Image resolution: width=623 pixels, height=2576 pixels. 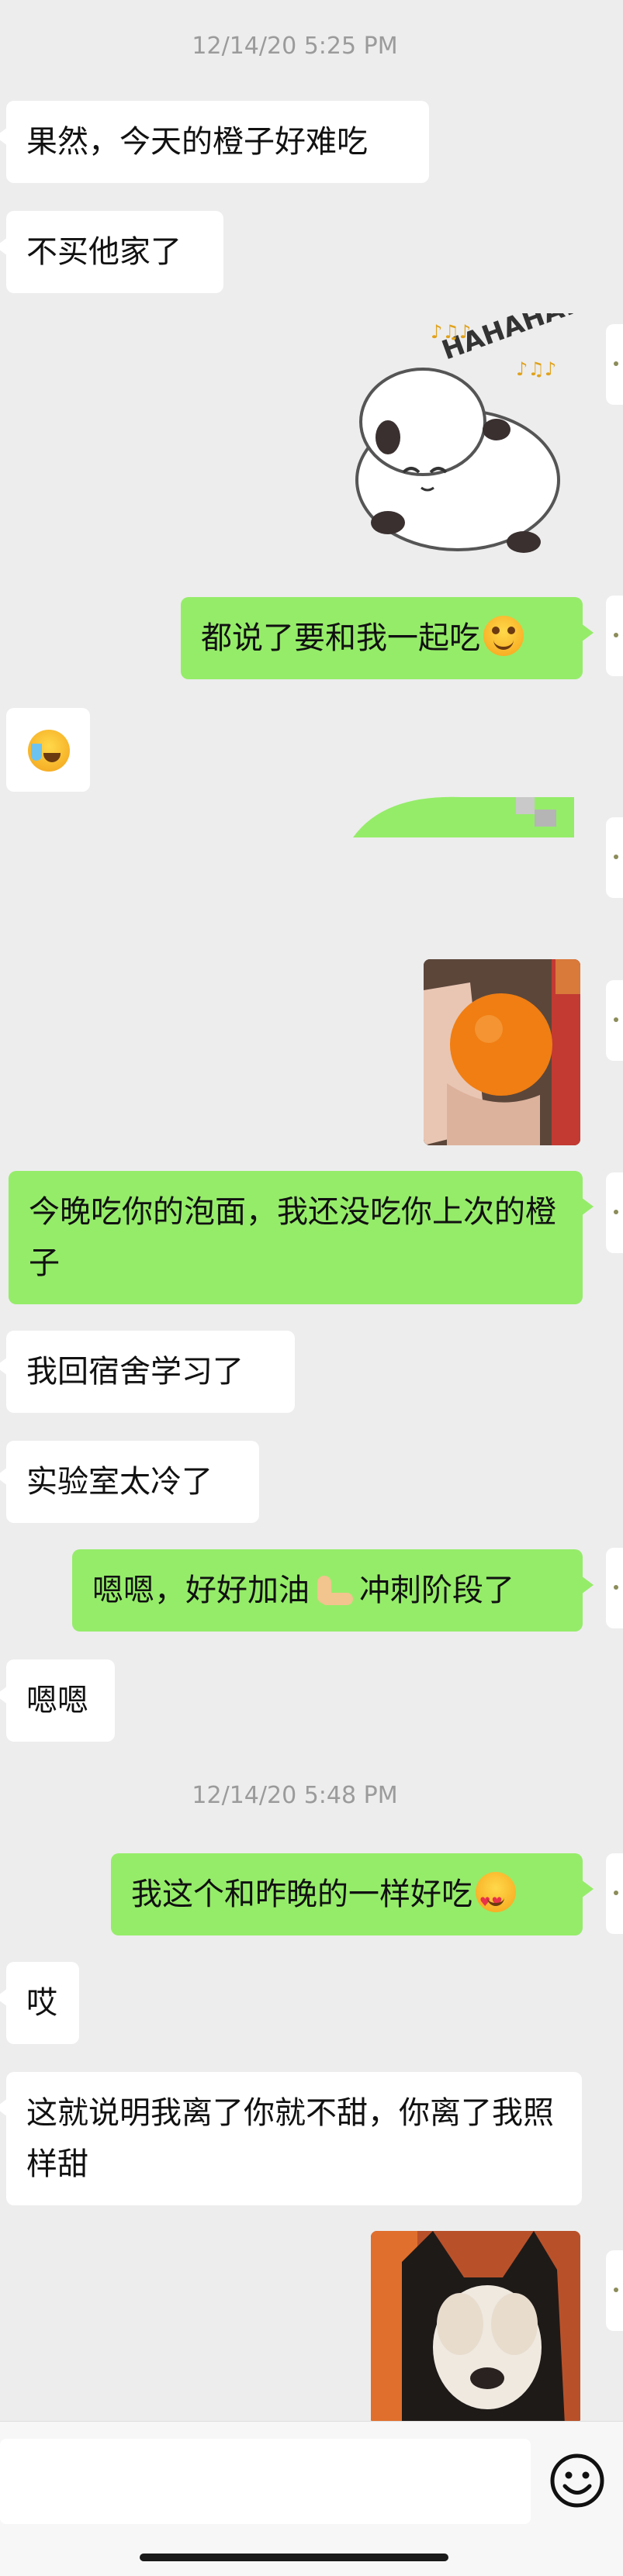 What do you see at coordinates (503, 636) in the screenshot?
I see `smiling-face-emoji` at bounding box center [503, 636].